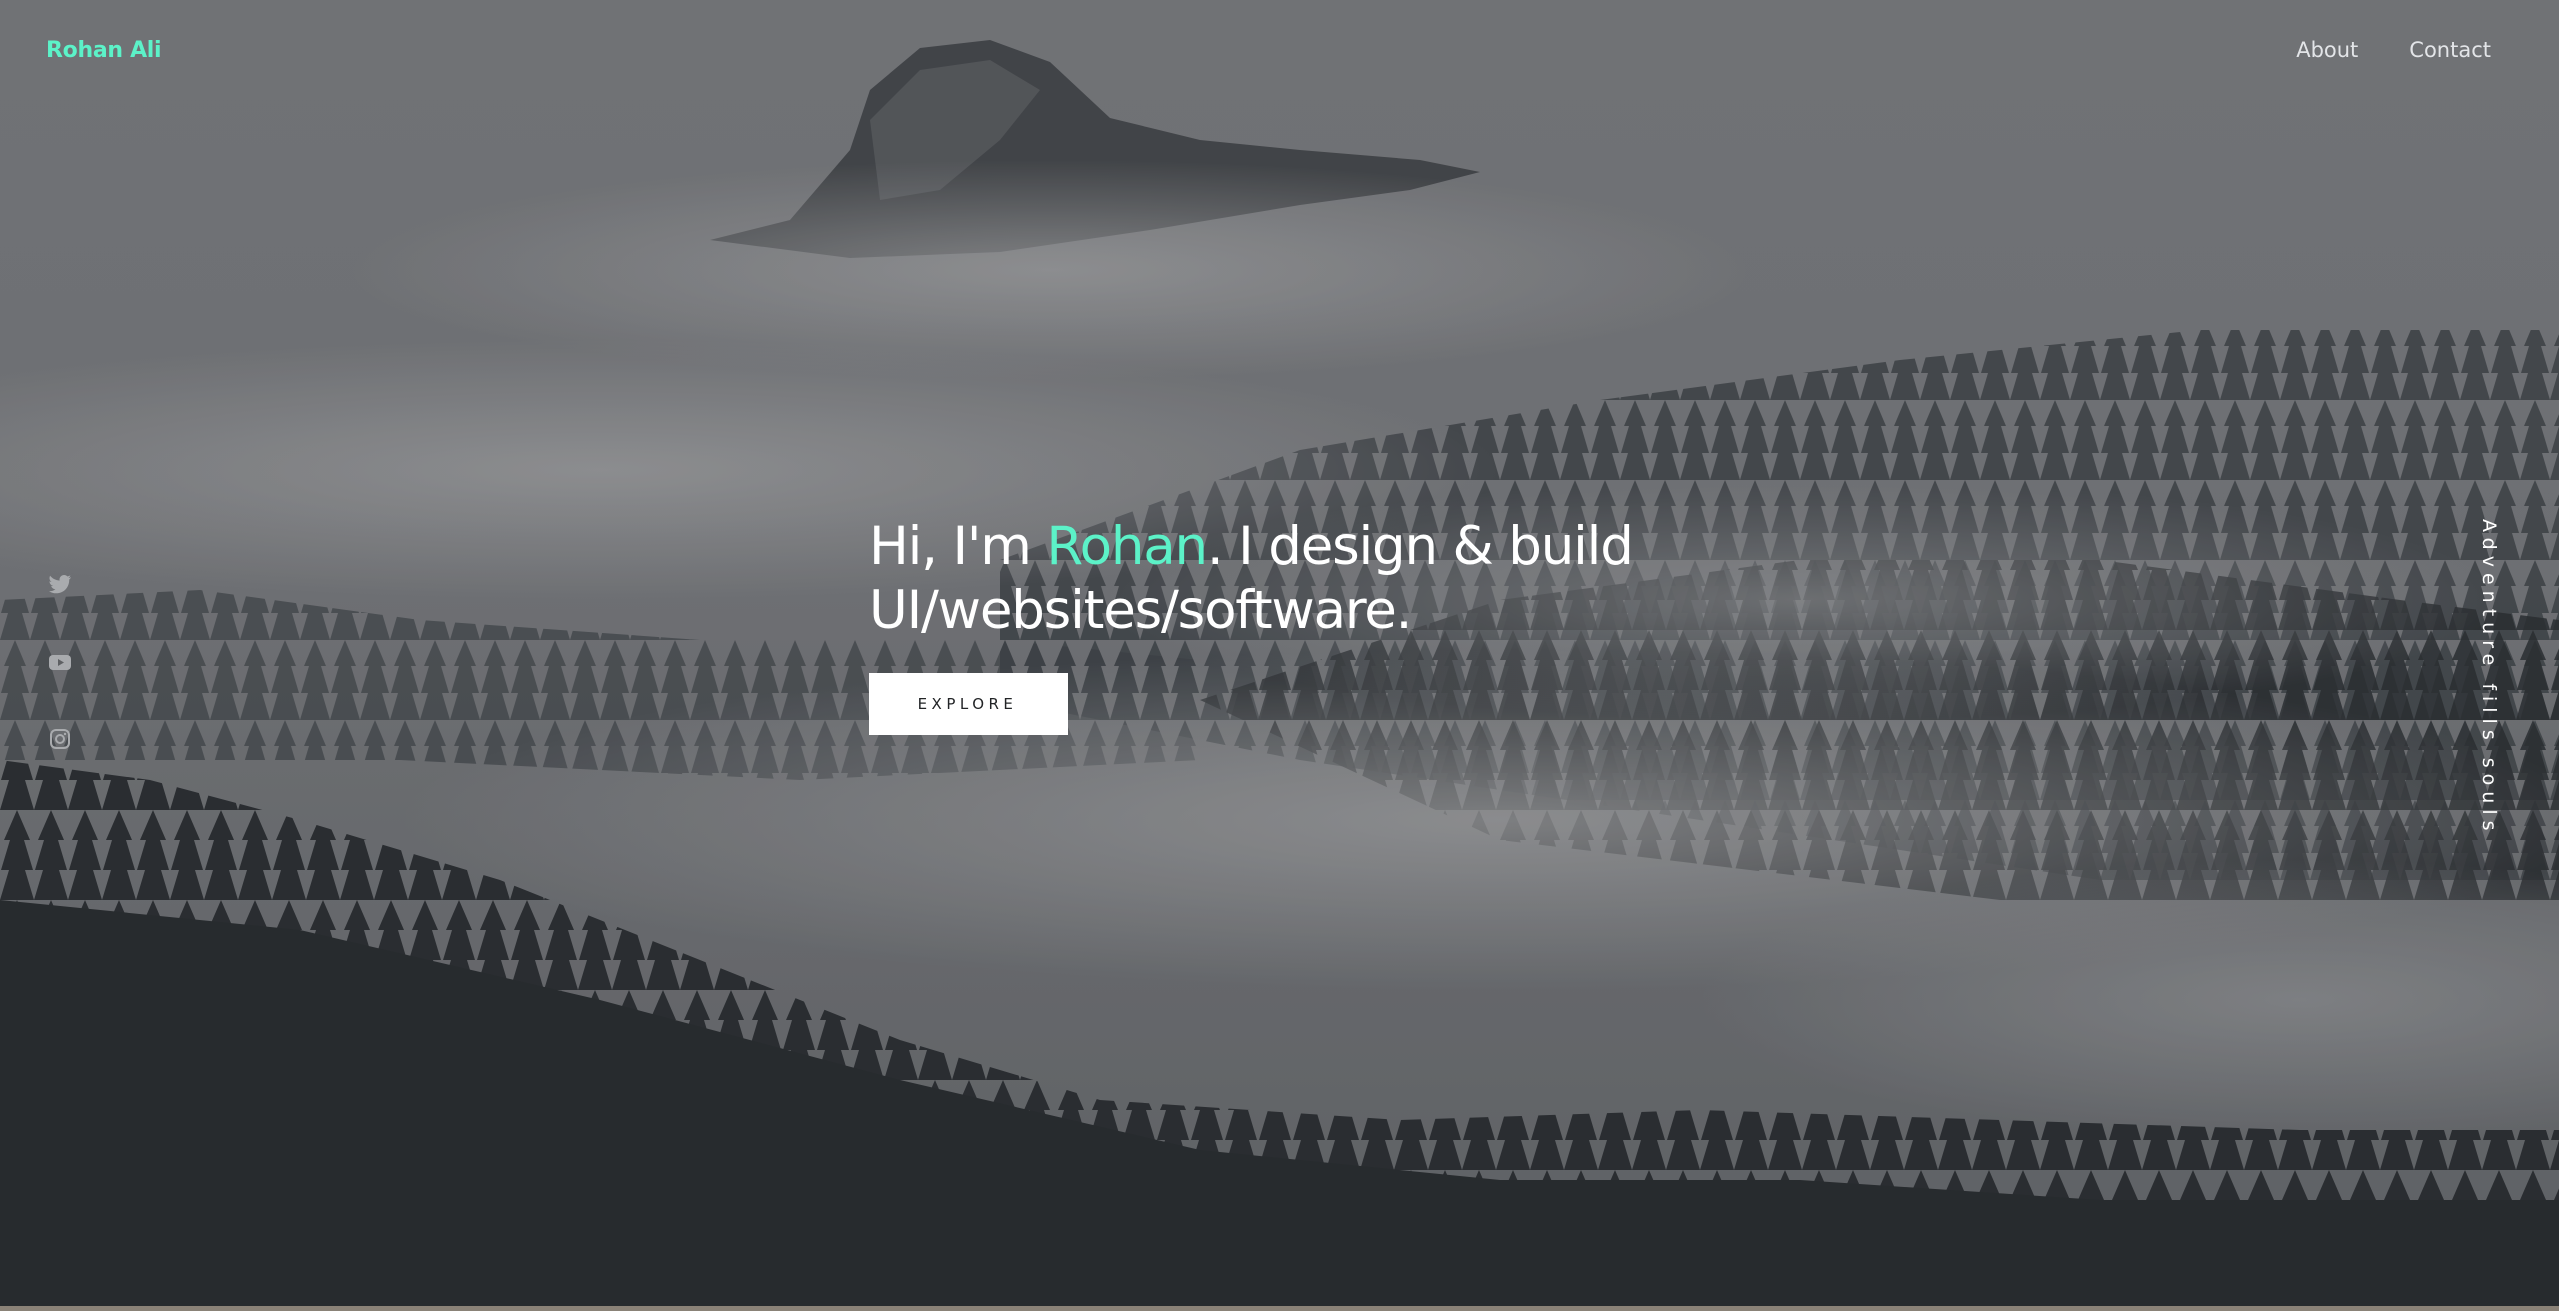 The height and width of the screenshot is (1311, 2559). I want to click on hero-line1-rest: . I design & build, so click(1420, 546).